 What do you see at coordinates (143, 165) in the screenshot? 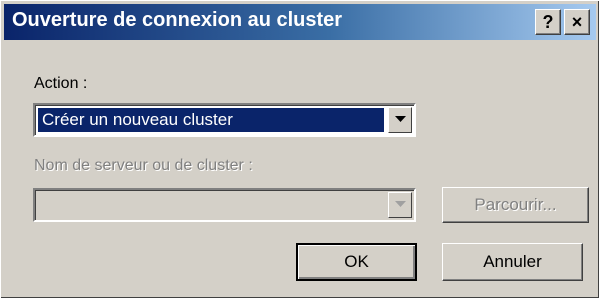
I see `server-name-label: Nom de serveur ou de cluster :` at bounding box center [143, 165].